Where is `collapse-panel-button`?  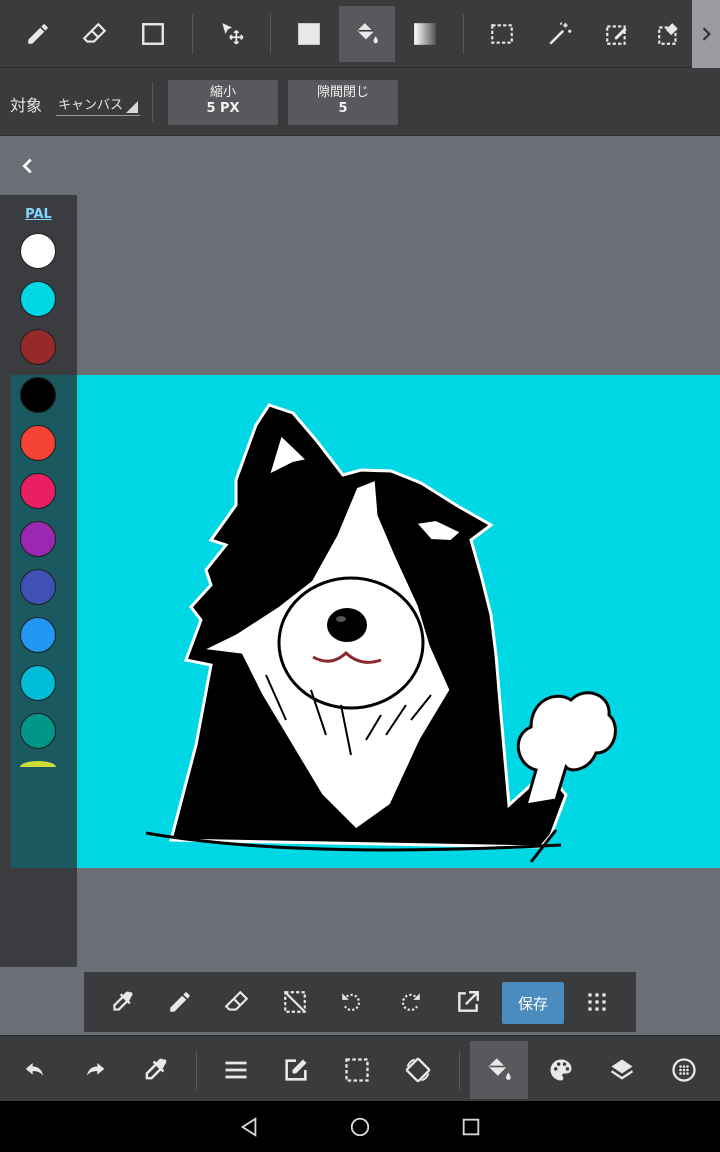 collapse-panel-button is located at coordinates (28, 166).